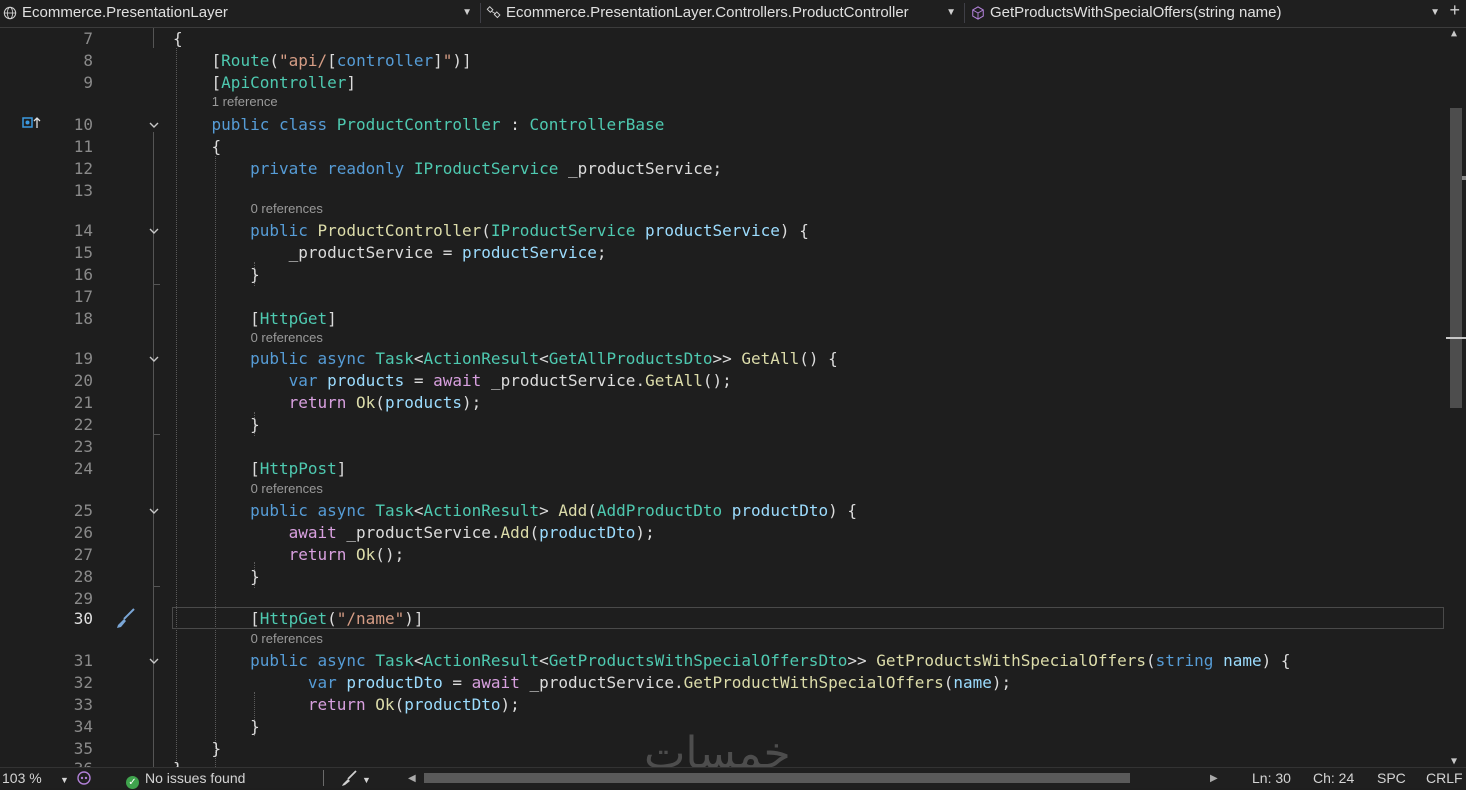  Describe the element at coordinates (259, 469) in the screenshot. I see `code-text: [HttpPost]` at that location.